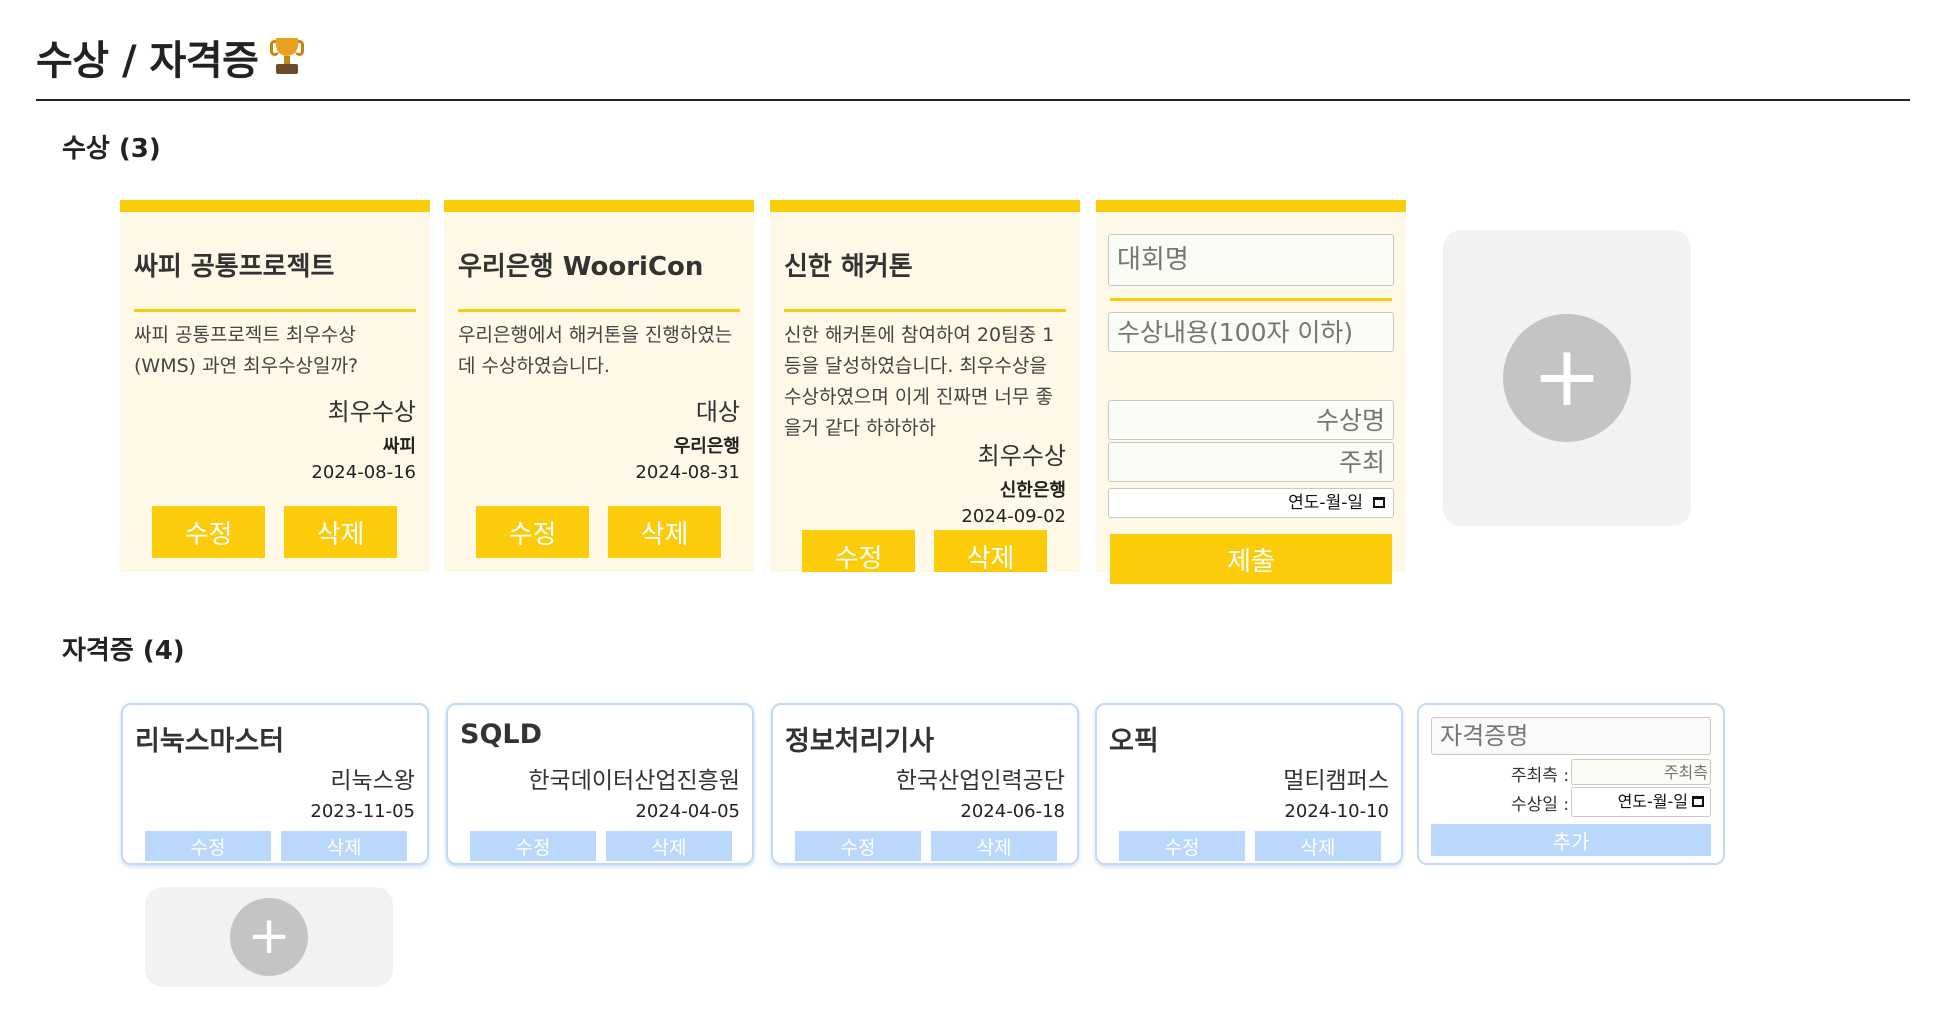  I want to click on cert-card: SQLD 한국데이터산업진흥원 2024-04-05 수정 삭제, so click(600, 784).